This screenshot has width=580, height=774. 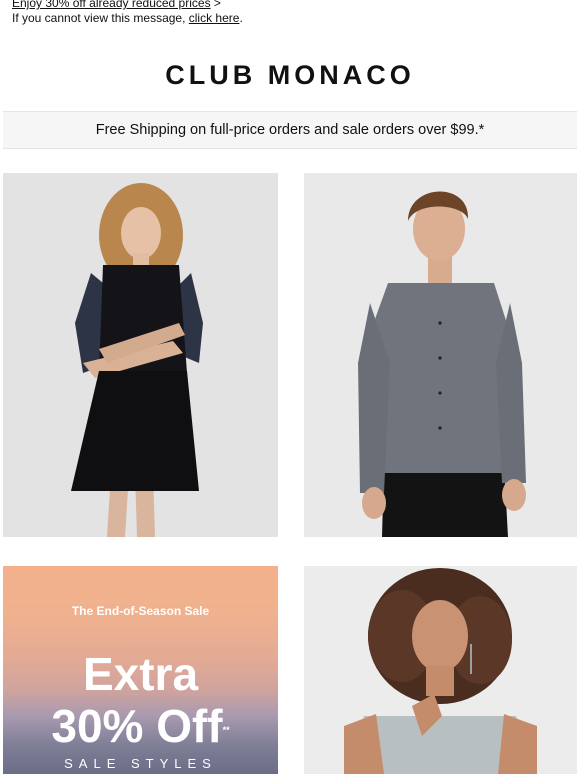 I want to click on click-here-link: click here, so click(x=214, y=18).